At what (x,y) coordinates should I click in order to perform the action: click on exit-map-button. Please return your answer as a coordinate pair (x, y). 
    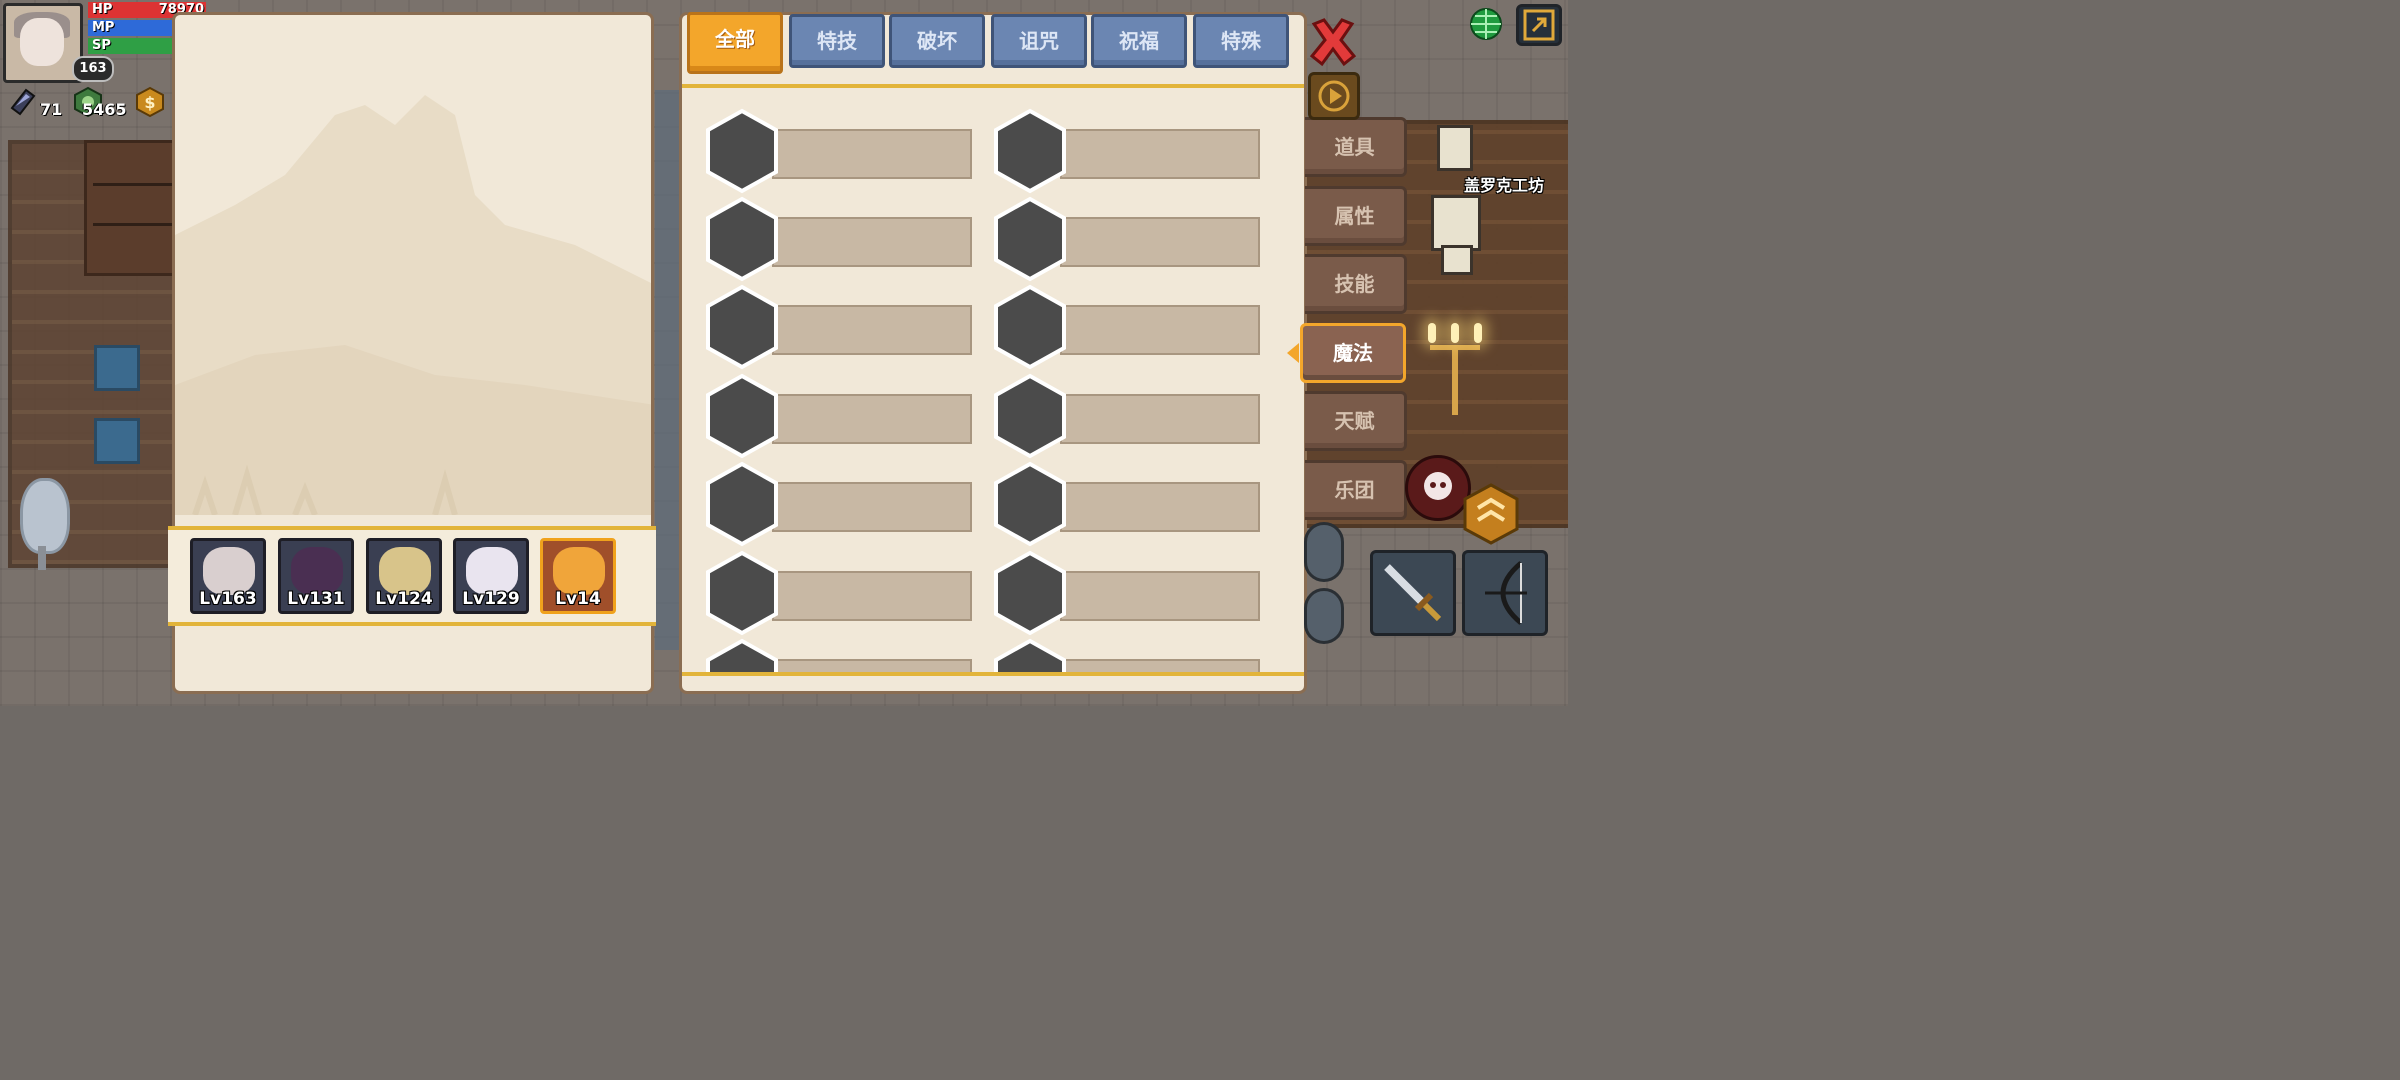
    Looking at the image, I should click on (1539, 25).